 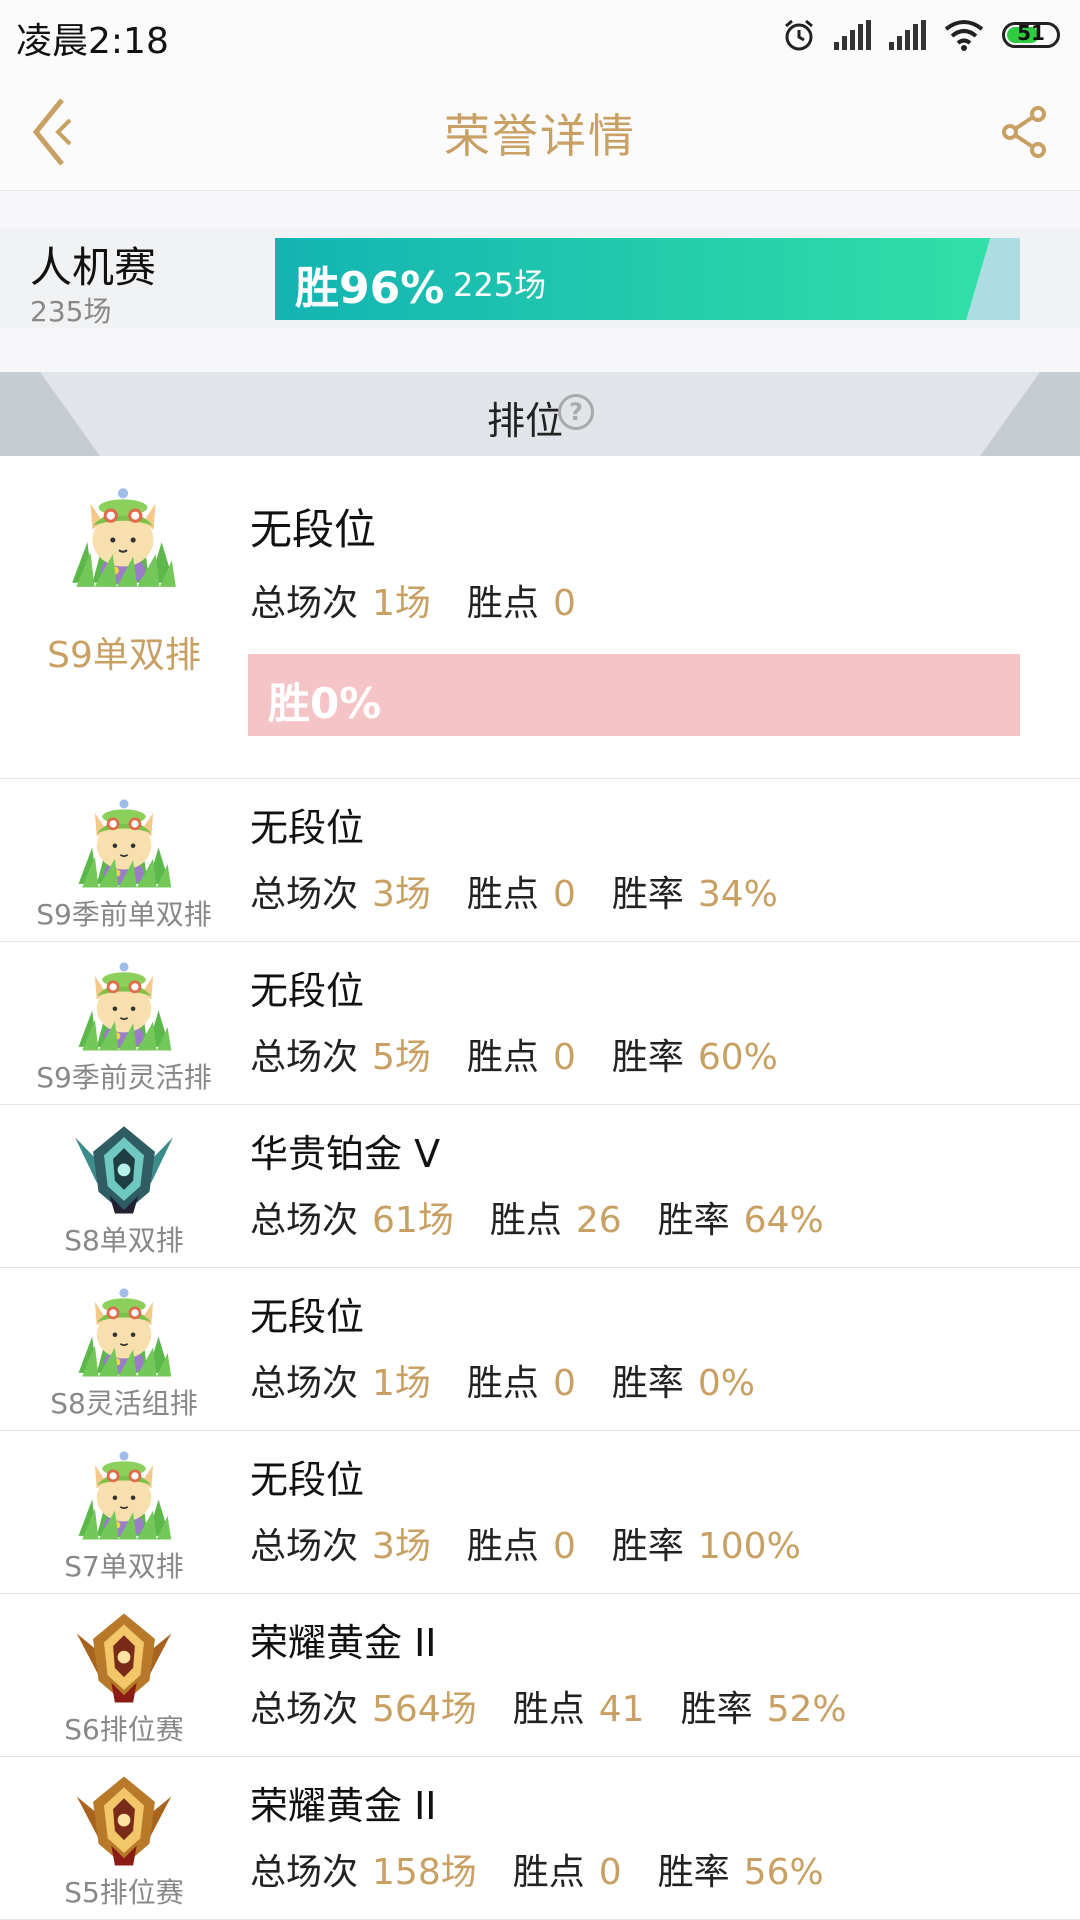 I want to click on ranked-title: 排位, so click(x=524, y=421).